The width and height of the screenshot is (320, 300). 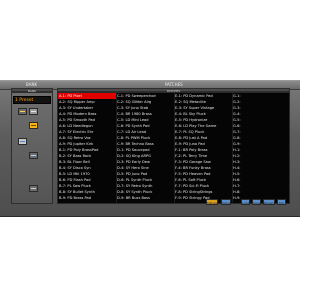 I want to click on delete-button: Del, so click(x=281, y=202).